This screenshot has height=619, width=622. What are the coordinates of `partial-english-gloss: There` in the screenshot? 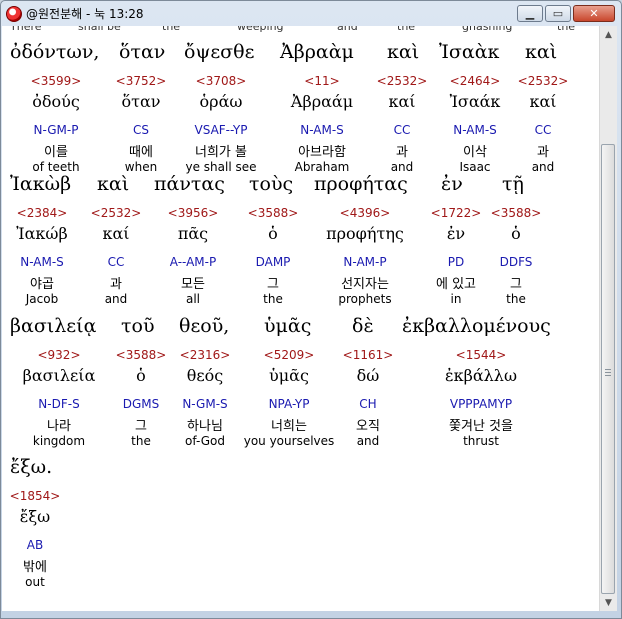 It's located at (26, 29).